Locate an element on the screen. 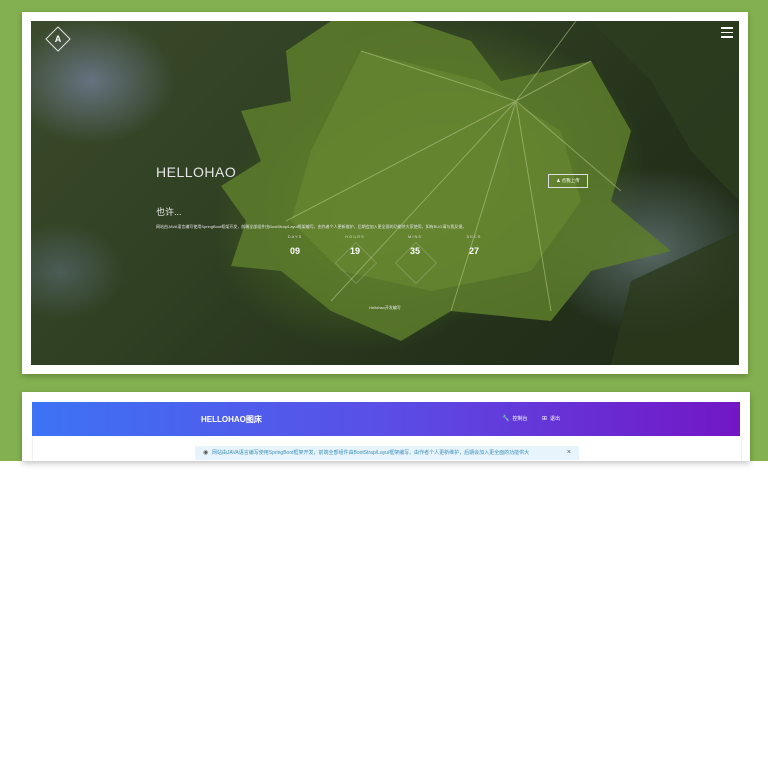 The height and width of the screenshot is (768, 768). upload-button: ♟ 点我上传 is located at coordinates (568, 181).